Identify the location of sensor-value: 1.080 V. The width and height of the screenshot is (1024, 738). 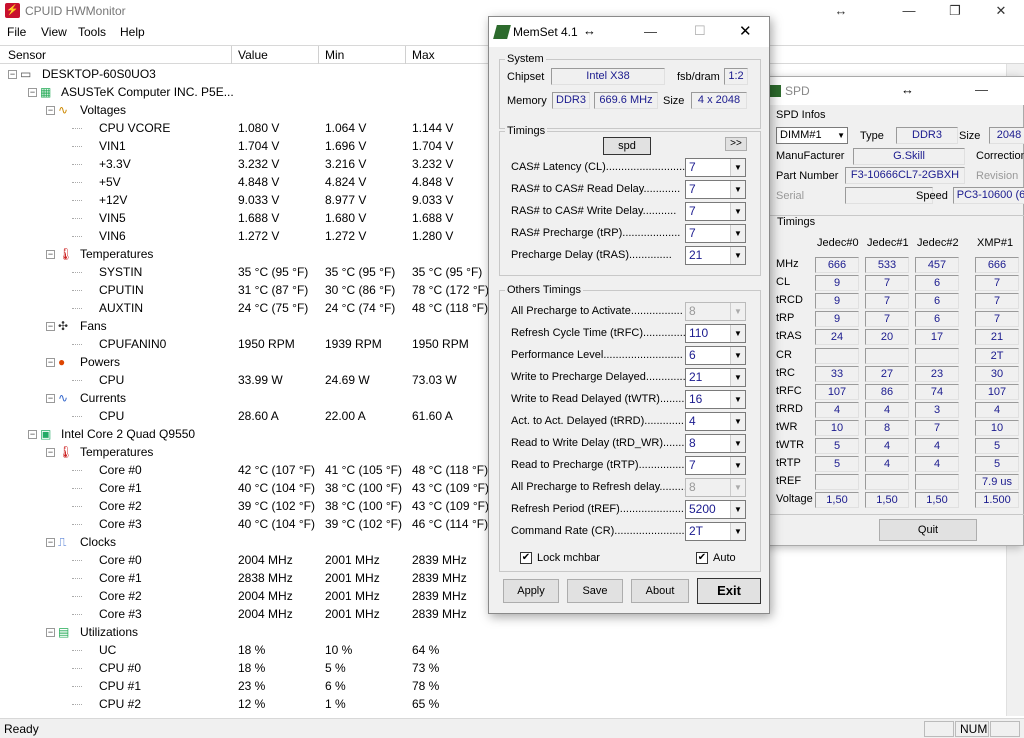
(259, 128).